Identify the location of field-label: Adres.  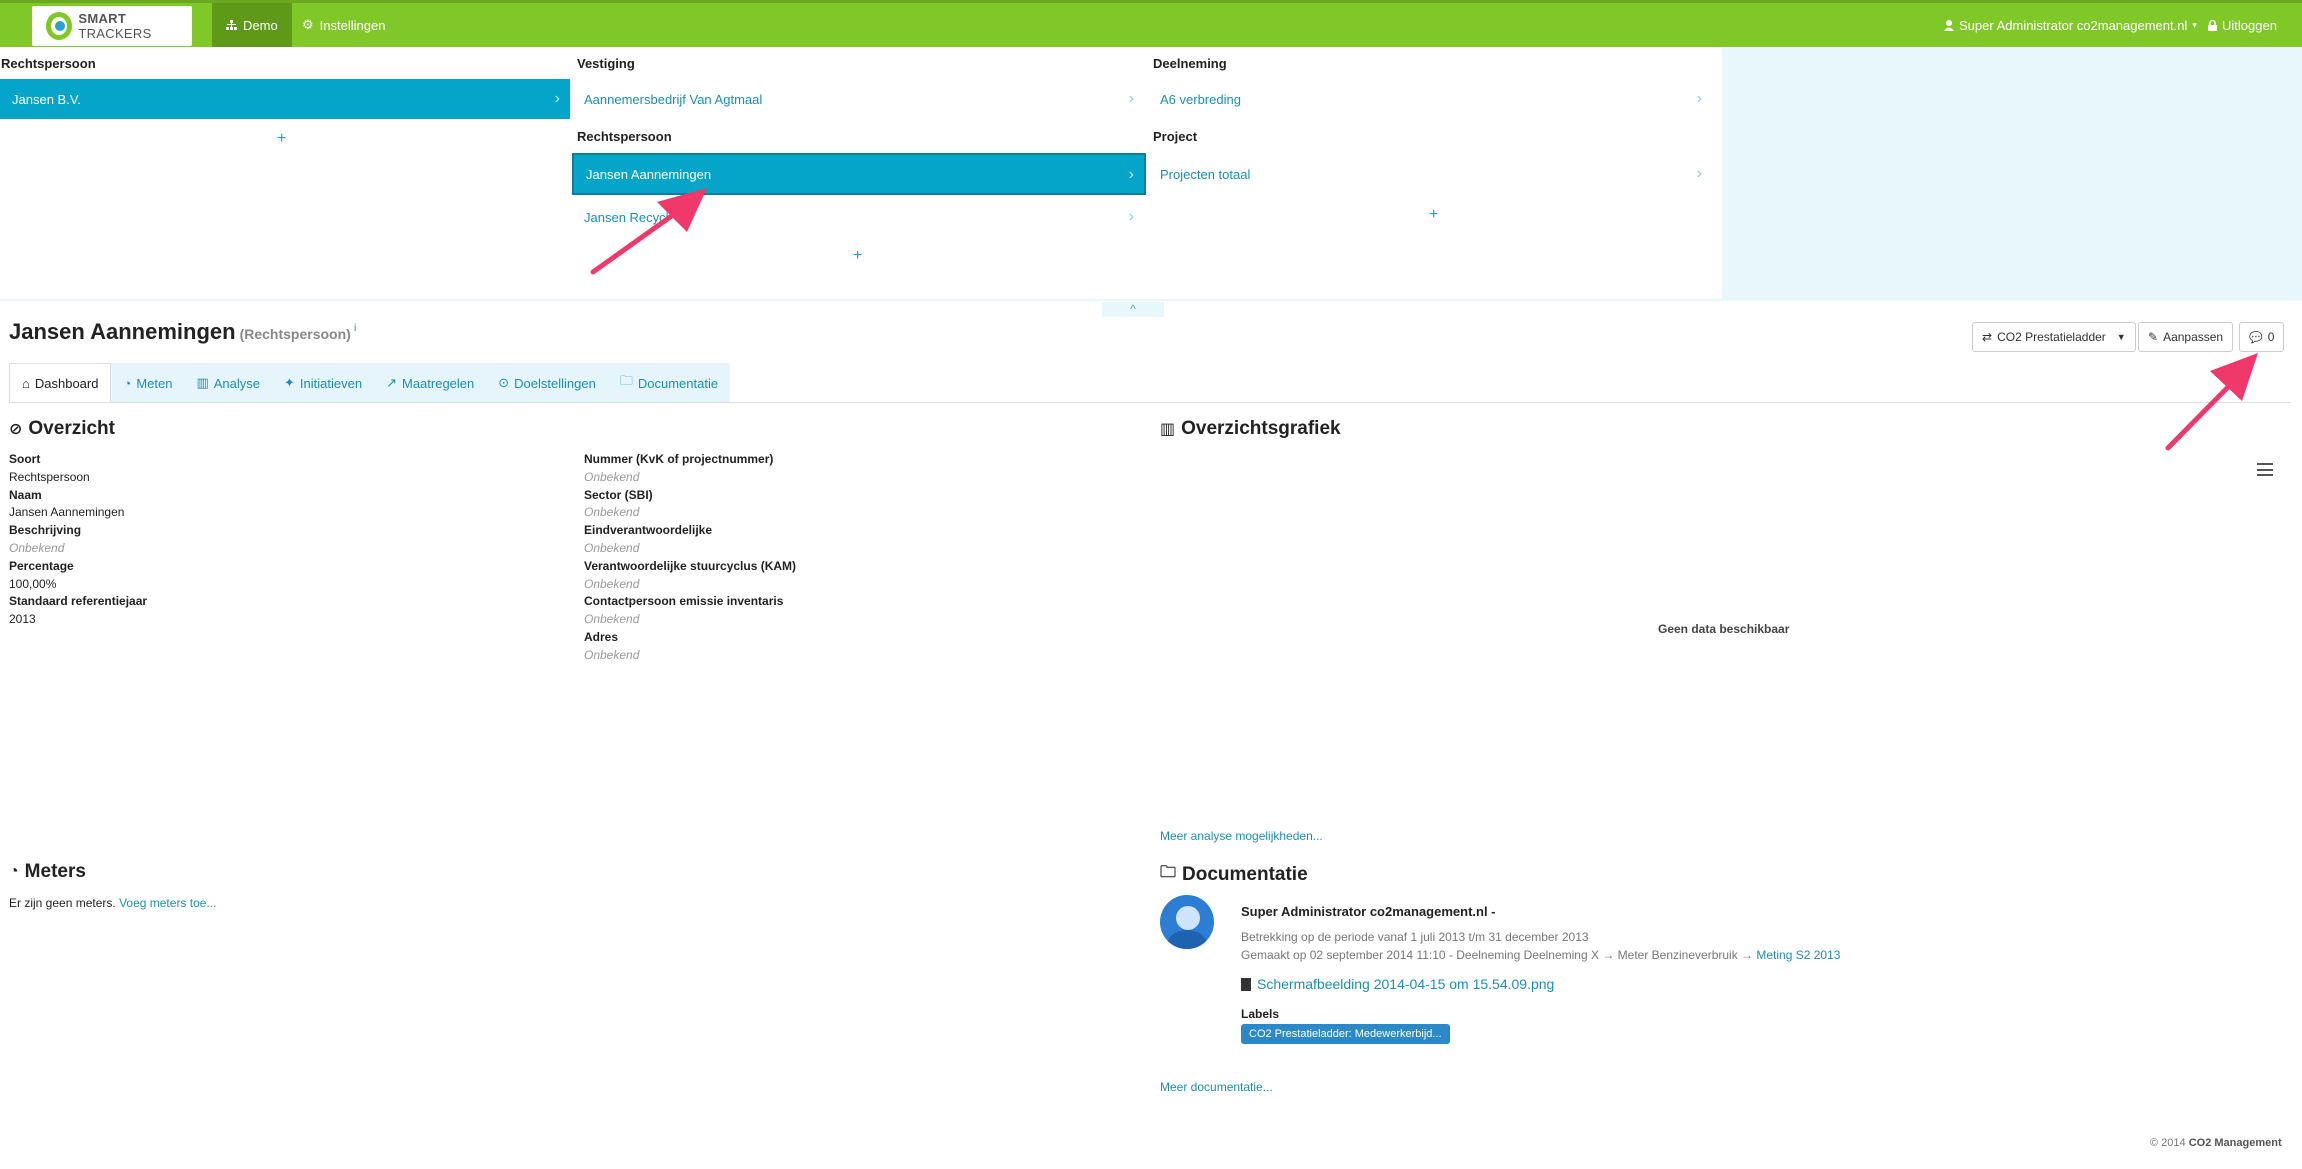
(601, 636).